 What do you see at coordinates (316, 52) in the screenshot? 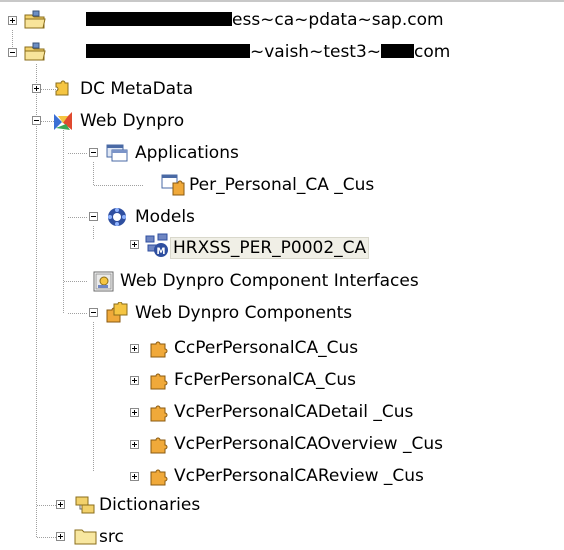
I see `tree-item-label-part: ~vaish~test3~` at bounding box center [316, 52].